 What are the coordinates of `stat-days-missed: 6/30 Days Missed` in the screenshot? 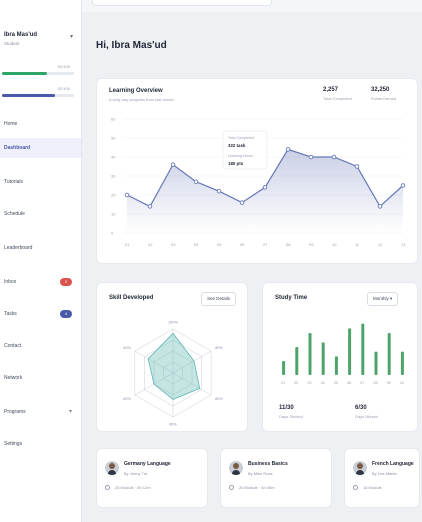 It's located at (366, 412).